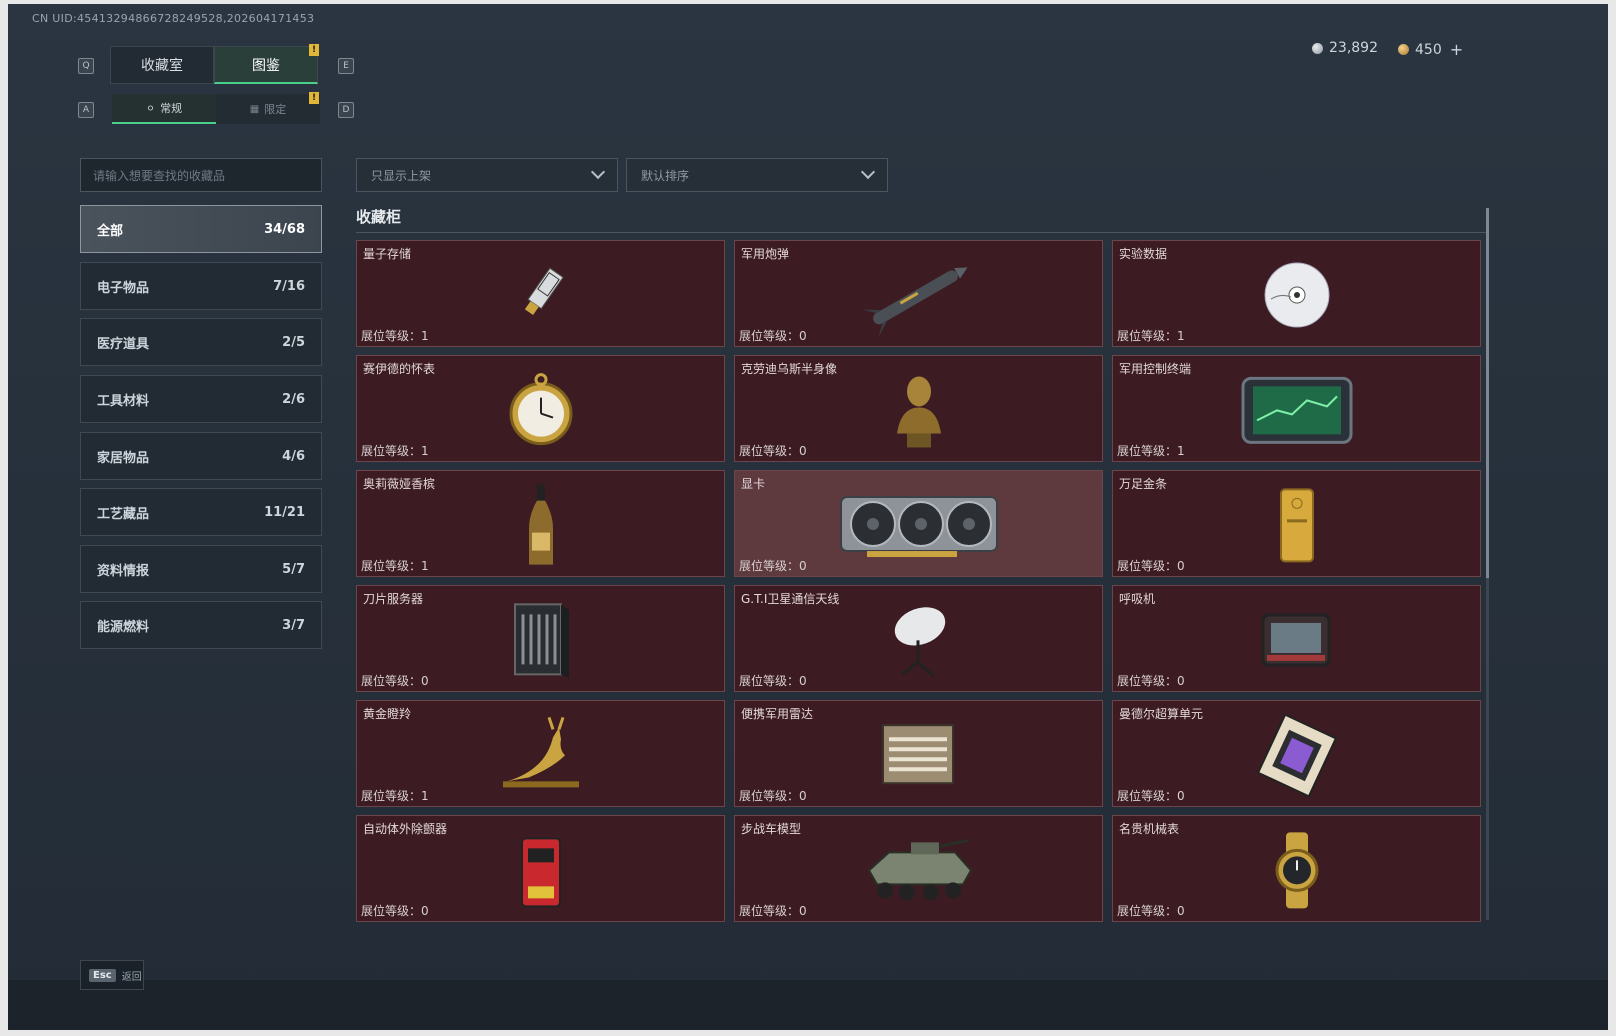  Describe the element at coordinates (162, 65) in the screenshot. I see `tab-collection-room: 收藏室` at that location.